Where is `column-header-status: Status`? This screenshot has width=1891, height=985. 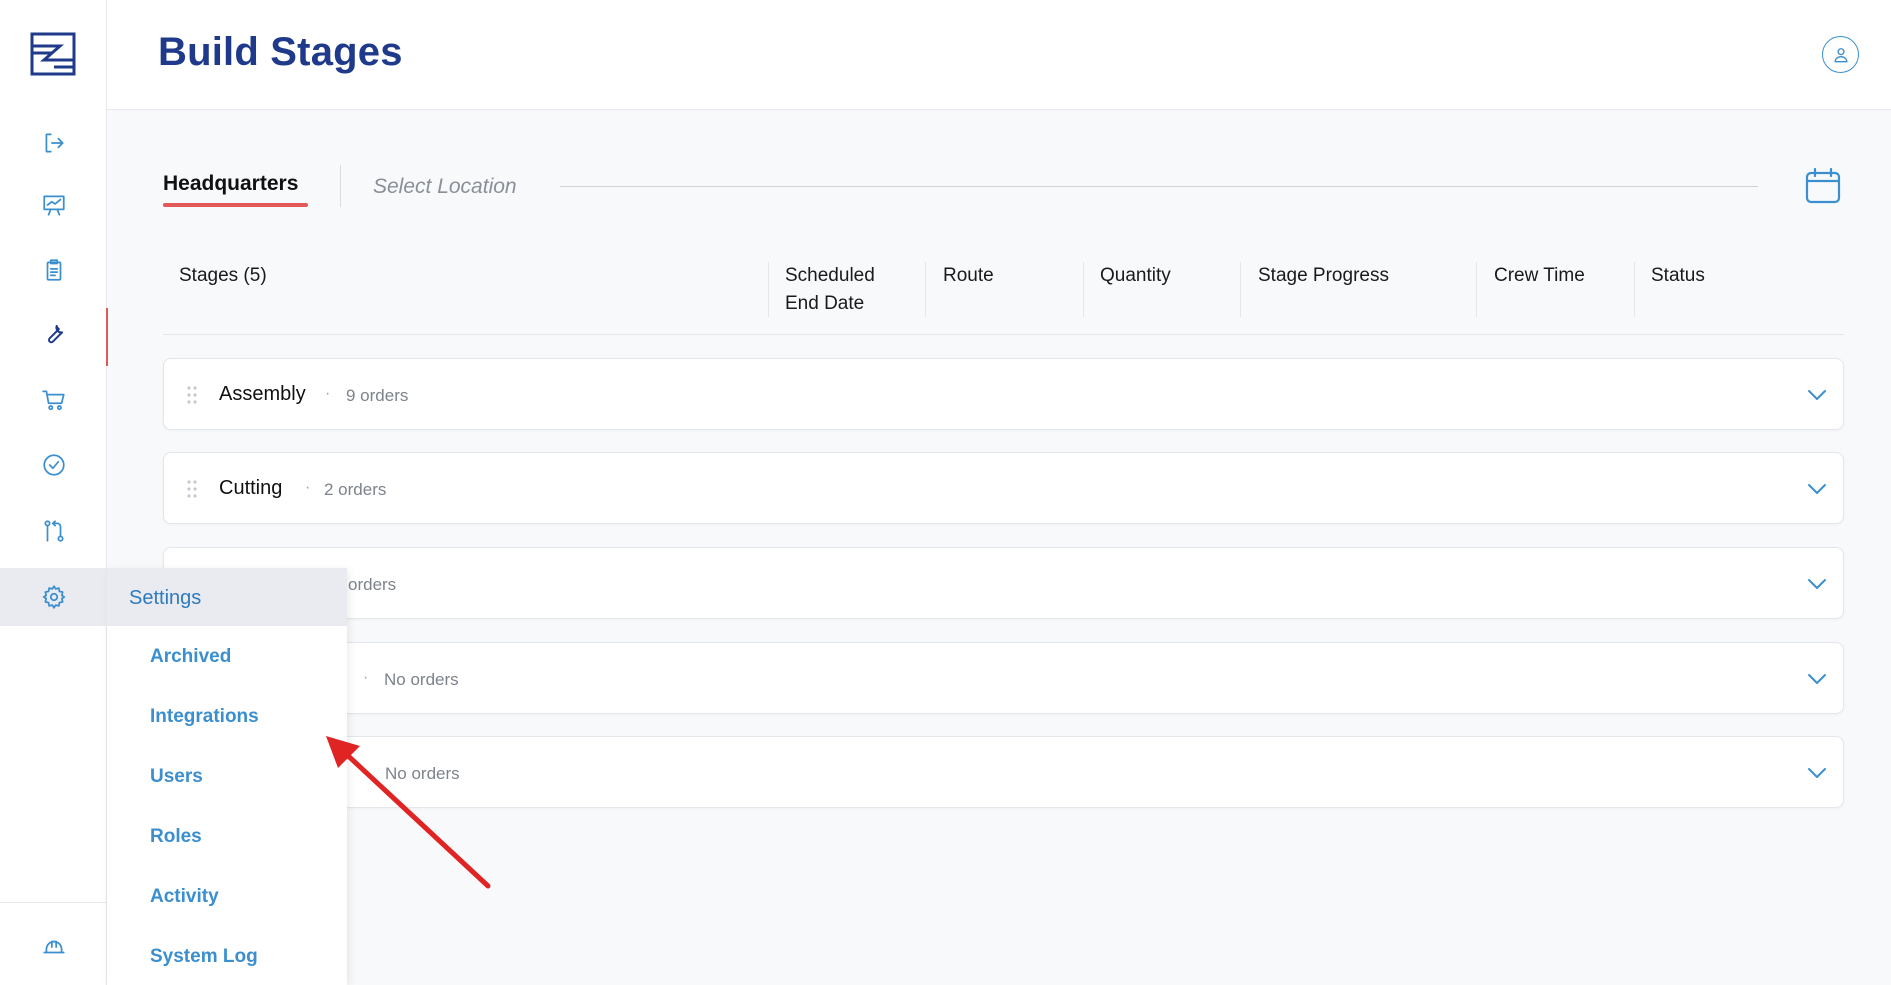 column-header-status: Status is located at coordinates (1678, 276).